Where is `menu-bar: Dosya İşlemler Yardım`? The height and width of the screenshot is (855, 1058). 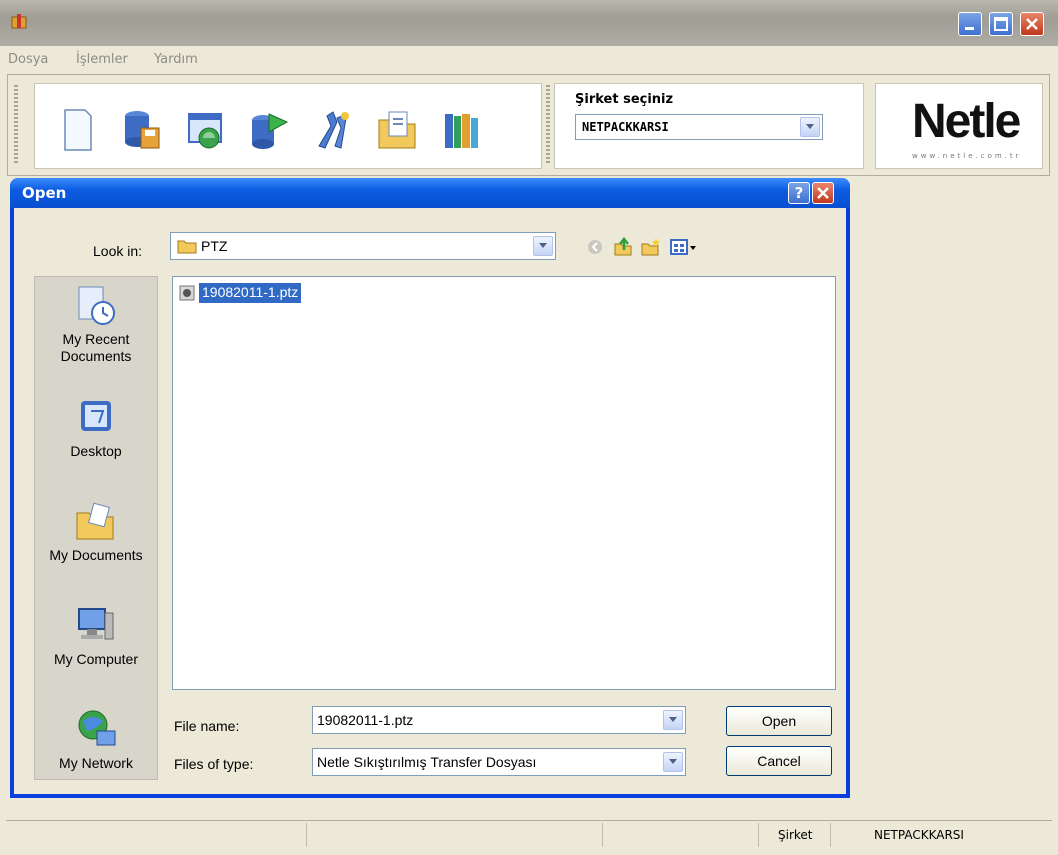 menu-bar: Dosya İşlemler Yardım is located at coordinates (529, 59).